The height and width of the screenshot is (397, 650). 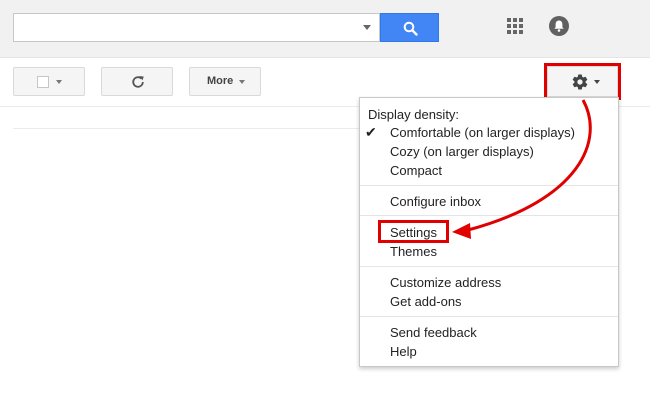 I want to click on menu-item-comfortable: Comfortable (on larger displays), so click(x=482, y=132).